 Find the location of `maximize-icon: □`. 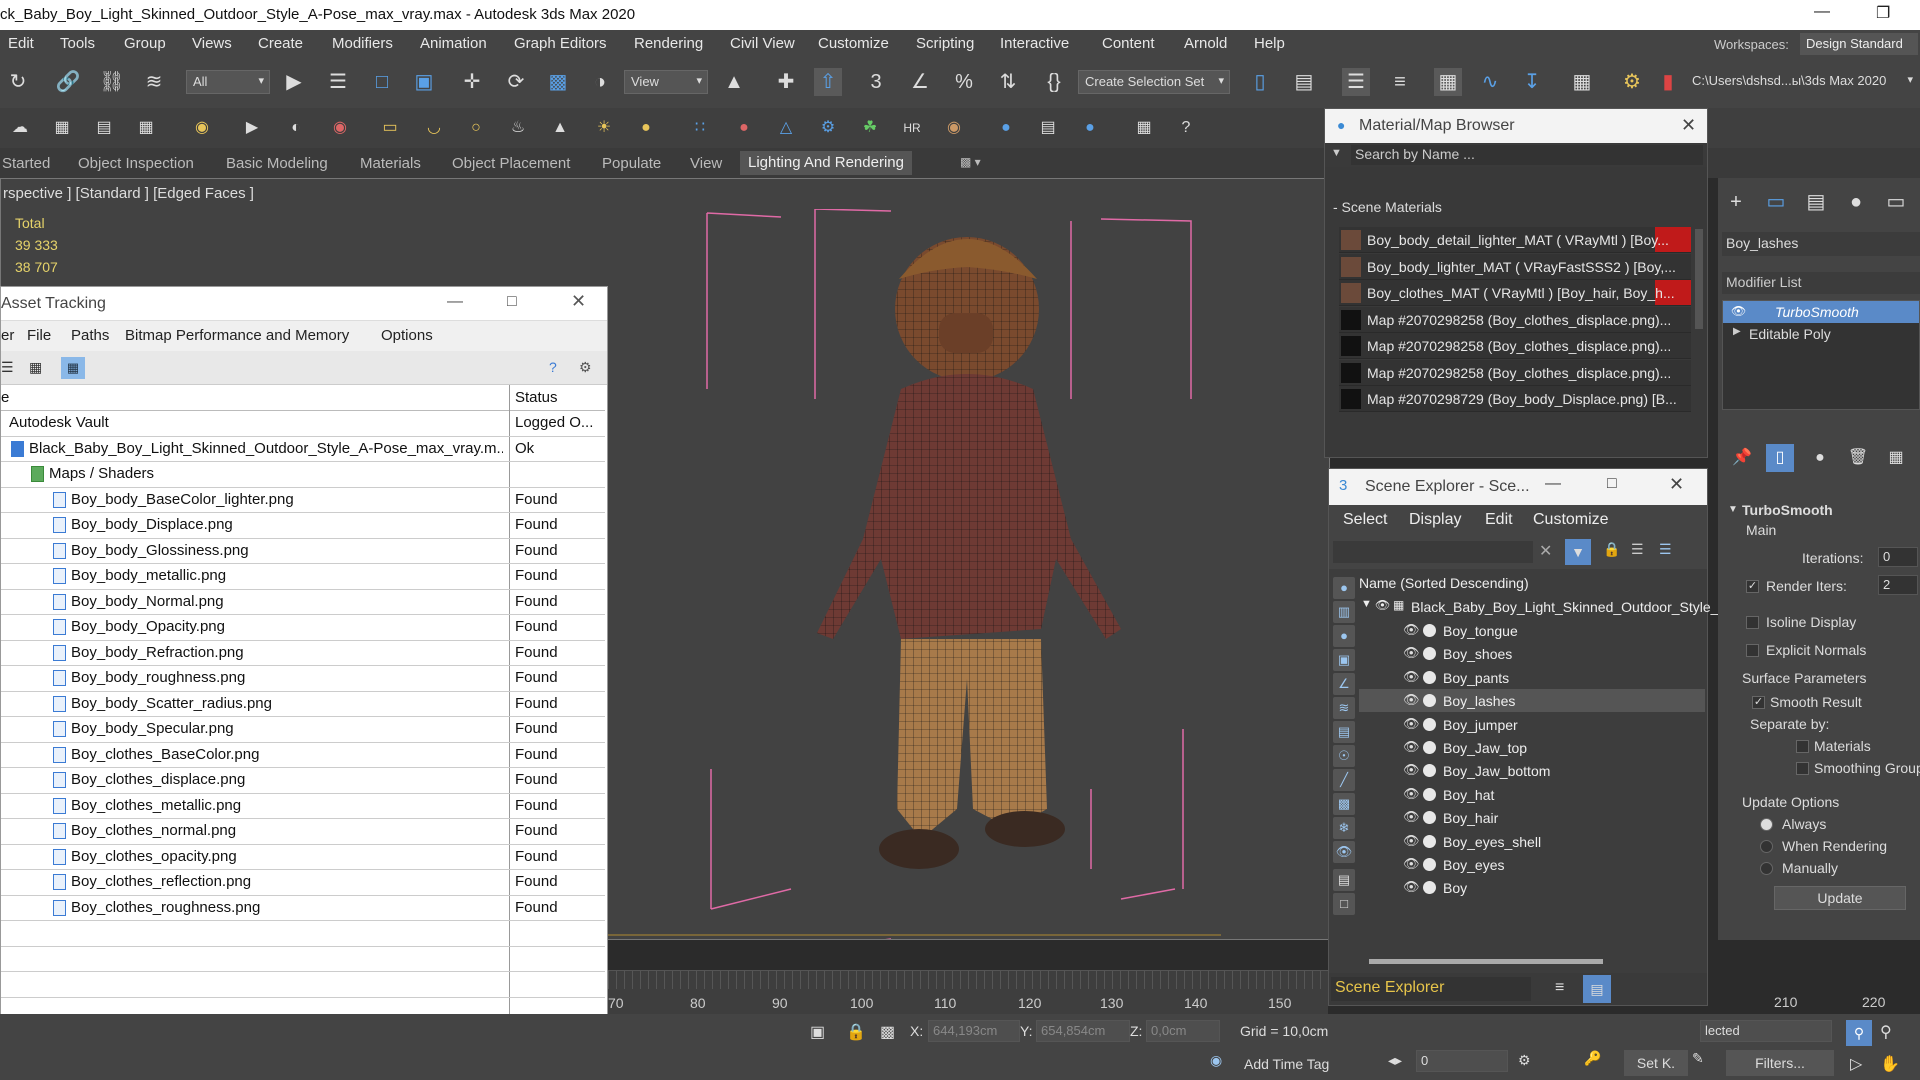

maximize-icon: □ is located at coordinates (1612, 484).